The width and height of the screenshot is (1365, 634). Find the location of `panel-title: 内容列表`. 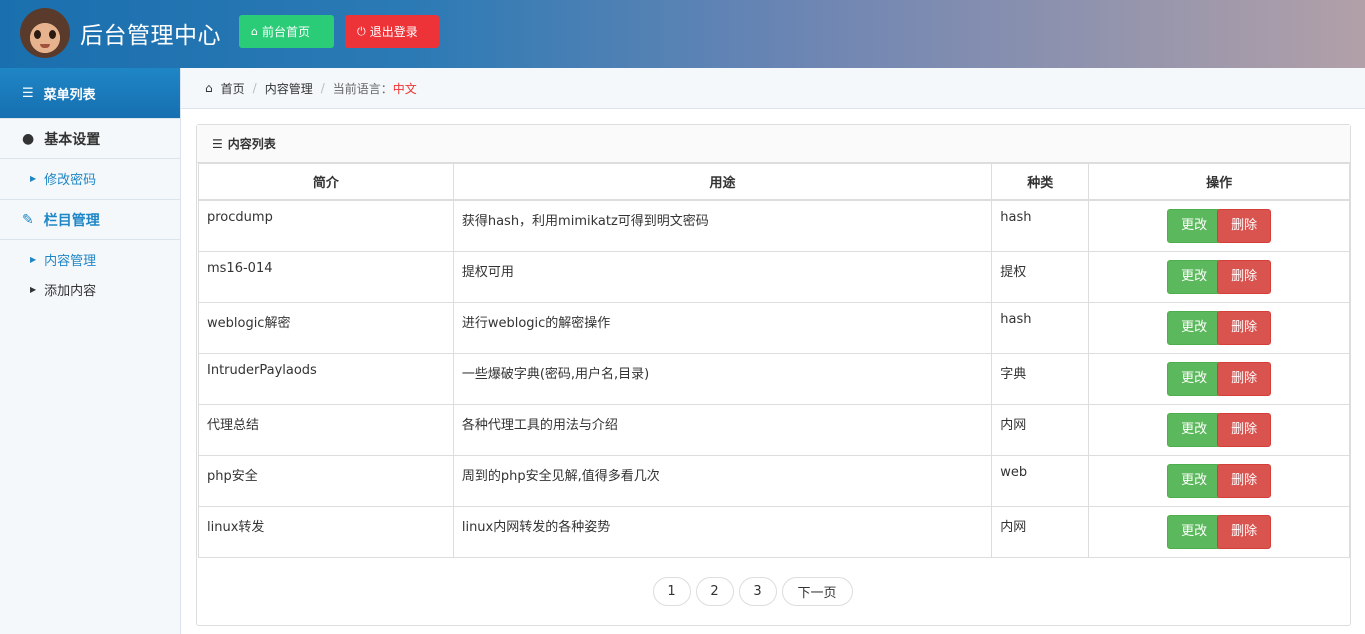

panel-title: 内容列表 is located at coordinates (251, 144).